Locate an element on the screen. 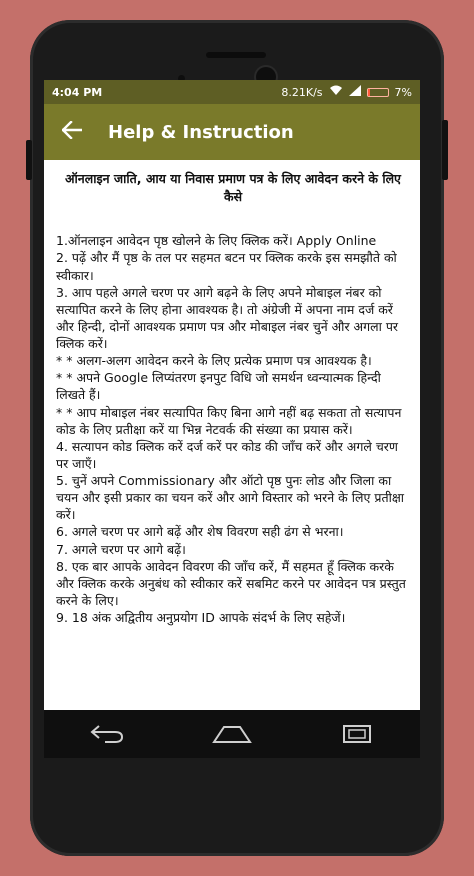  nav-home-icon is located at coordinates (232, 734).